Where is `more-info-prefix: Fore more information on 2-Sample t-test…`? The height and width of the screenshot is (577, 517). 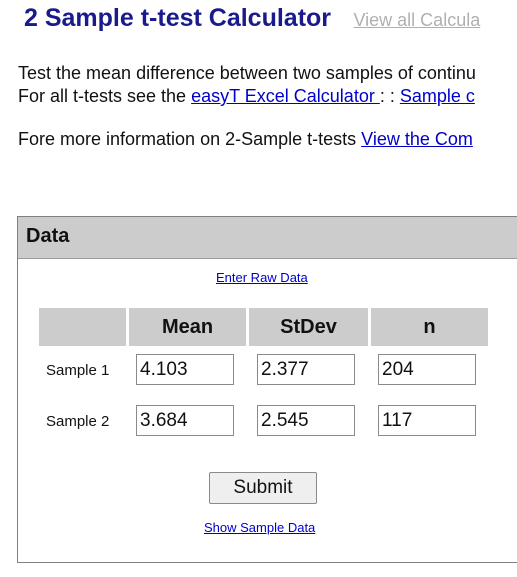 more-info-prefix: Fore more information on 2-Sample t-test… is located at coordinates (190, 139).